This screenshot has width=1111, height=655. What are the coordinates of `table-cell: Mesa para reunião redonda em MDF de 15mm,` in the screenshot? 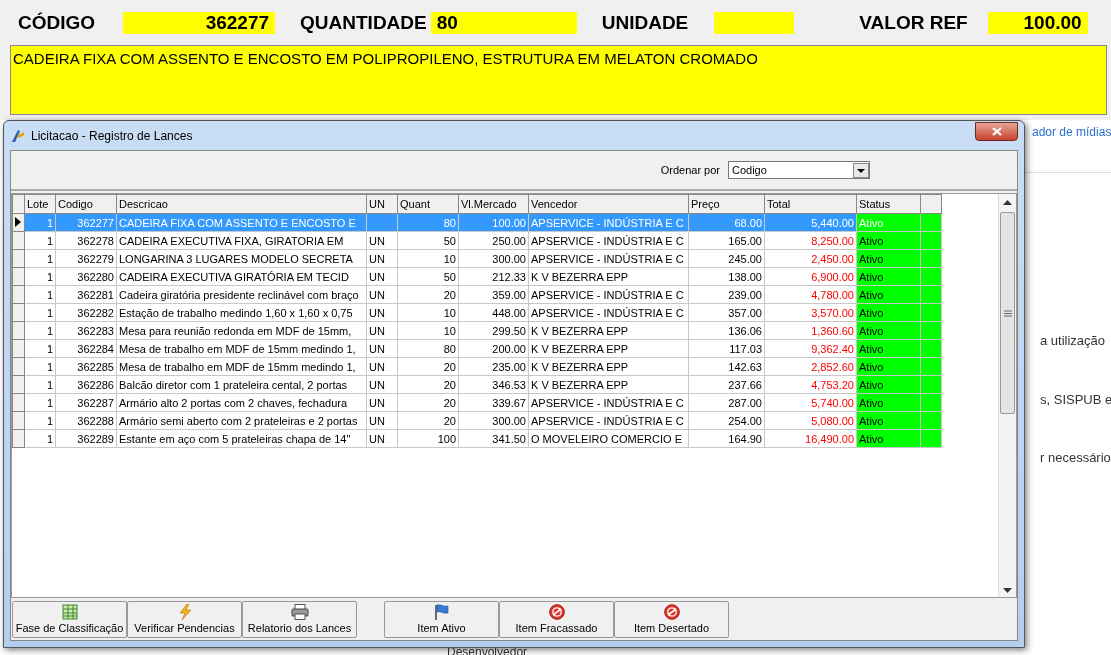 It's located at (241, 330).